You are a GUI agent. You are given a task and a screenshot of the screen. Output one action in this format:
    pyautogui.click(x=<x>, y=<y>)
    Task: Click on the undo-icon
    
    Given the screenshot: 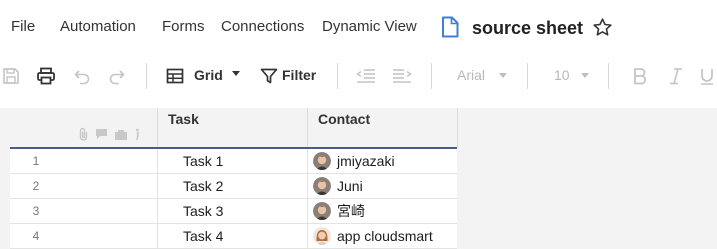 What is the action you would take?
    pyautogui.click(x=82, y=76)
    